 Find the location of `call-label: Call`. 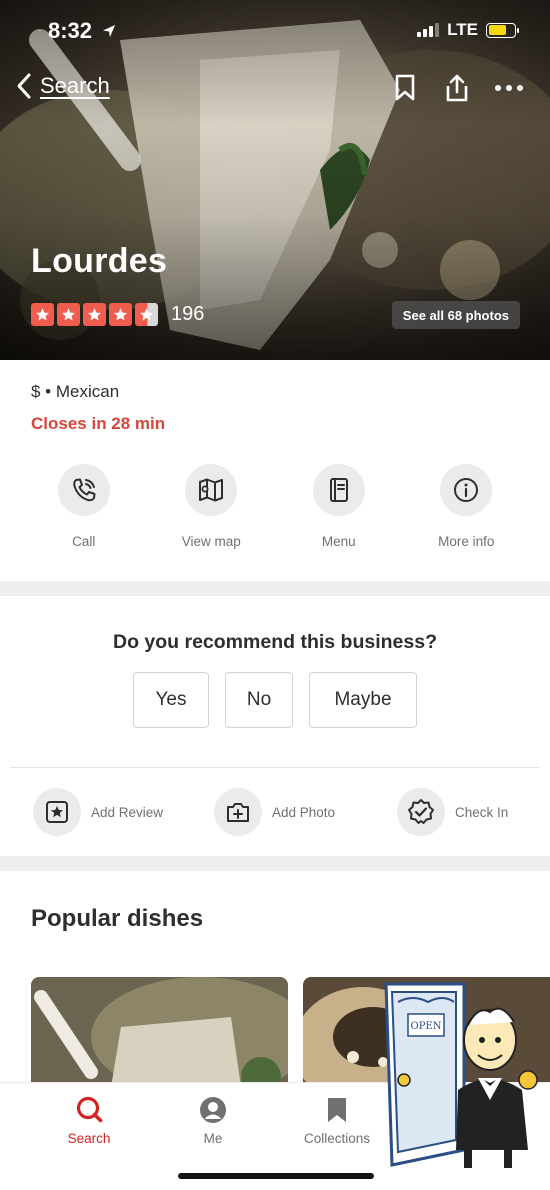

call-label: Call is located at coordinates (84, 541).